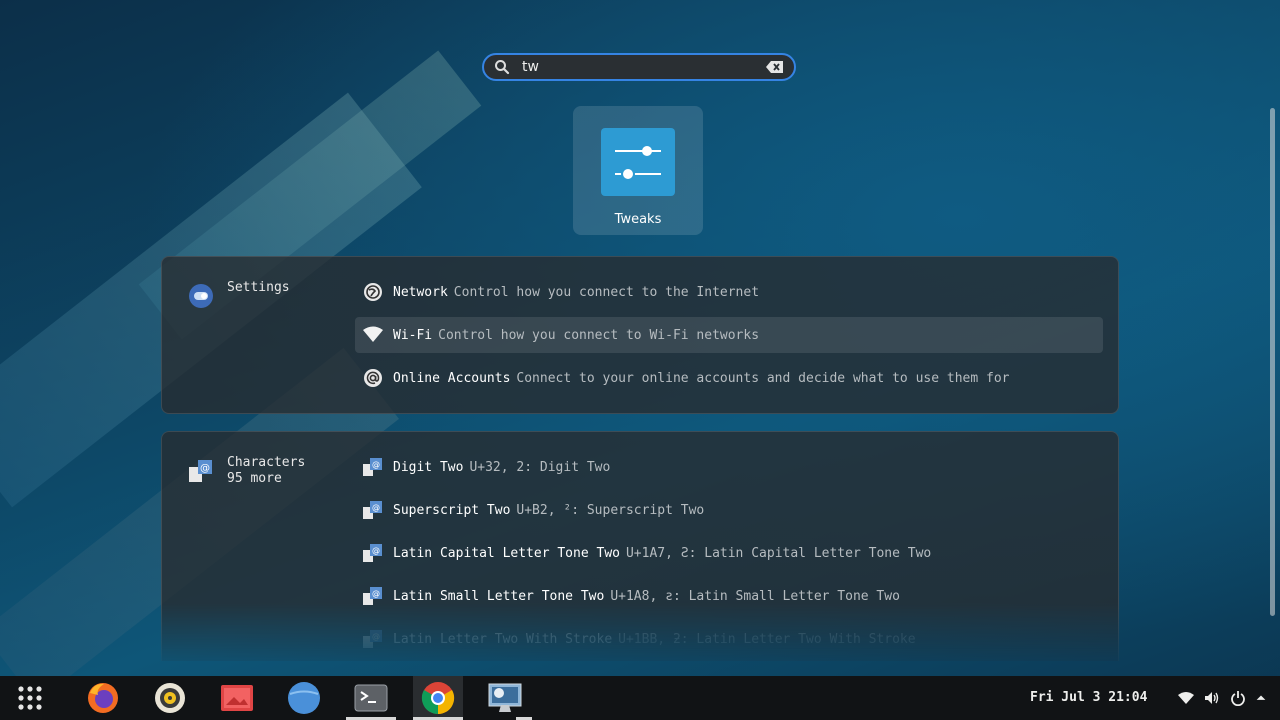 This screenshot has height=720, width=1280. What do you see at coordinates (610, 510) in the screenshot?
I see `result-description: U+B2, ²: Superscript Two` at bounding box center [610, 510].